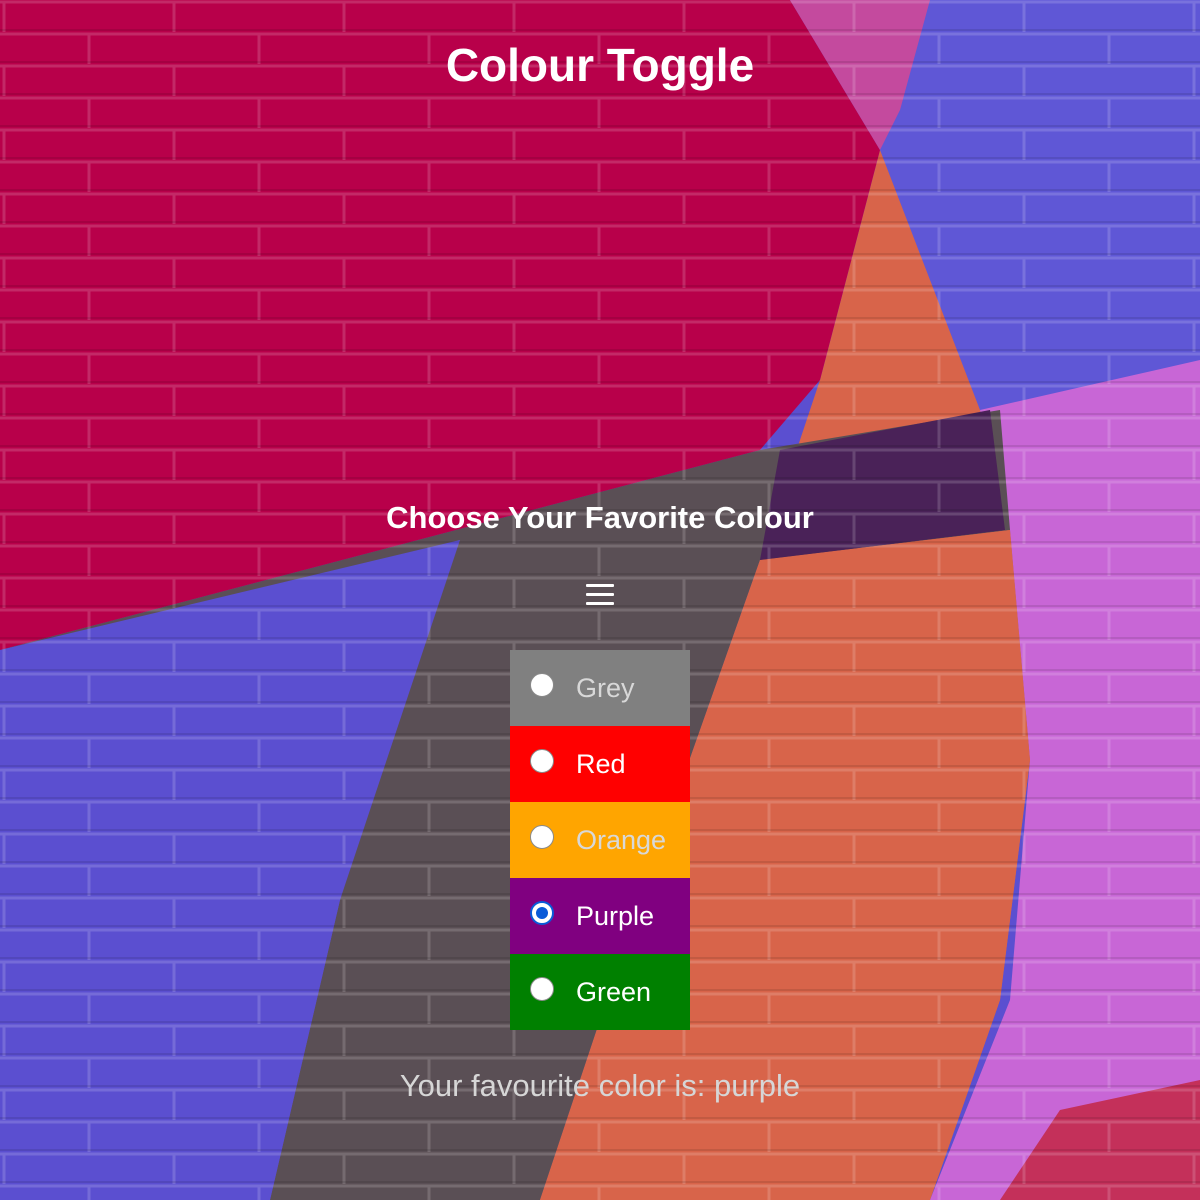 The image size is (1200, 1200). I want to click on option-label-orange: Orange, so click(621, 840).